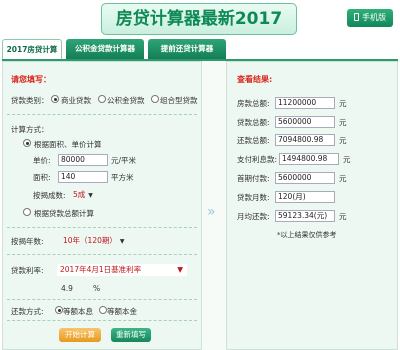 Image resolution: width=400 pixels, height=350 pixels. I want to click on unit-price-label: 单价:, so click(42, 160).